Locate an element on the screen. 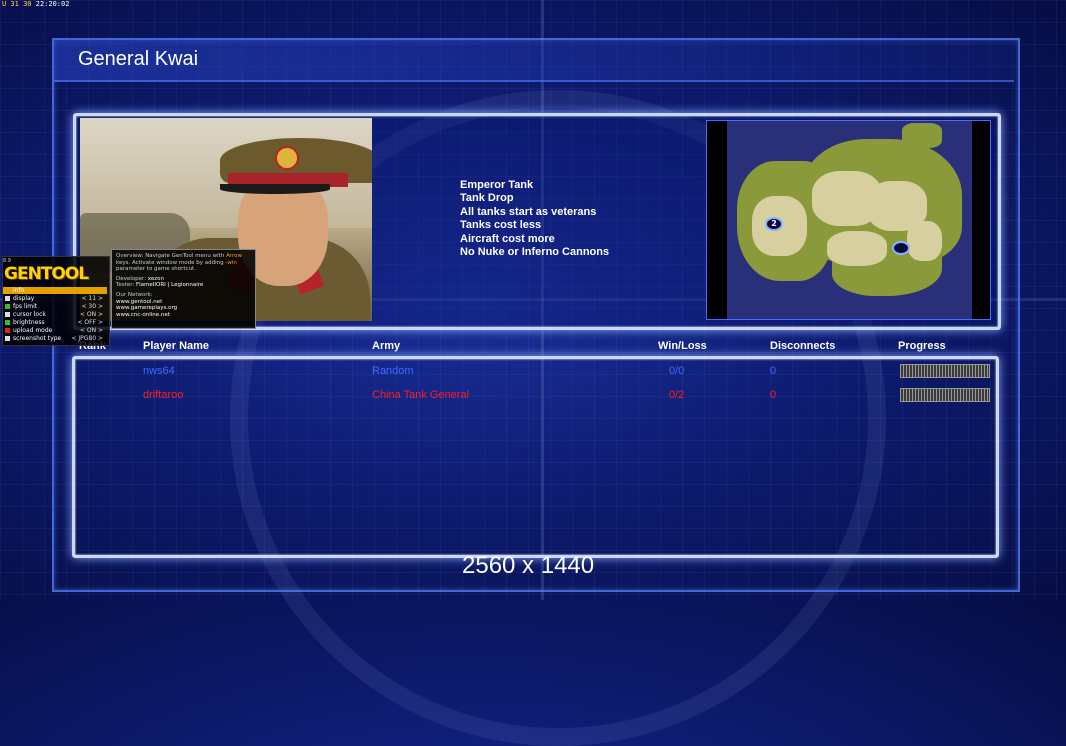  gentool-menu-item-upload-mode: upload mode < ON > is located at coordinates (55, 330).